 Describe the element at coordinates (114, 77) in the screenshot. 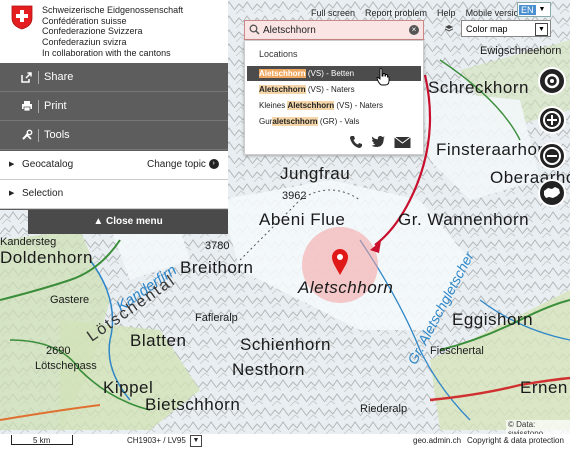

I see `share-menu-item: Share` at that location.